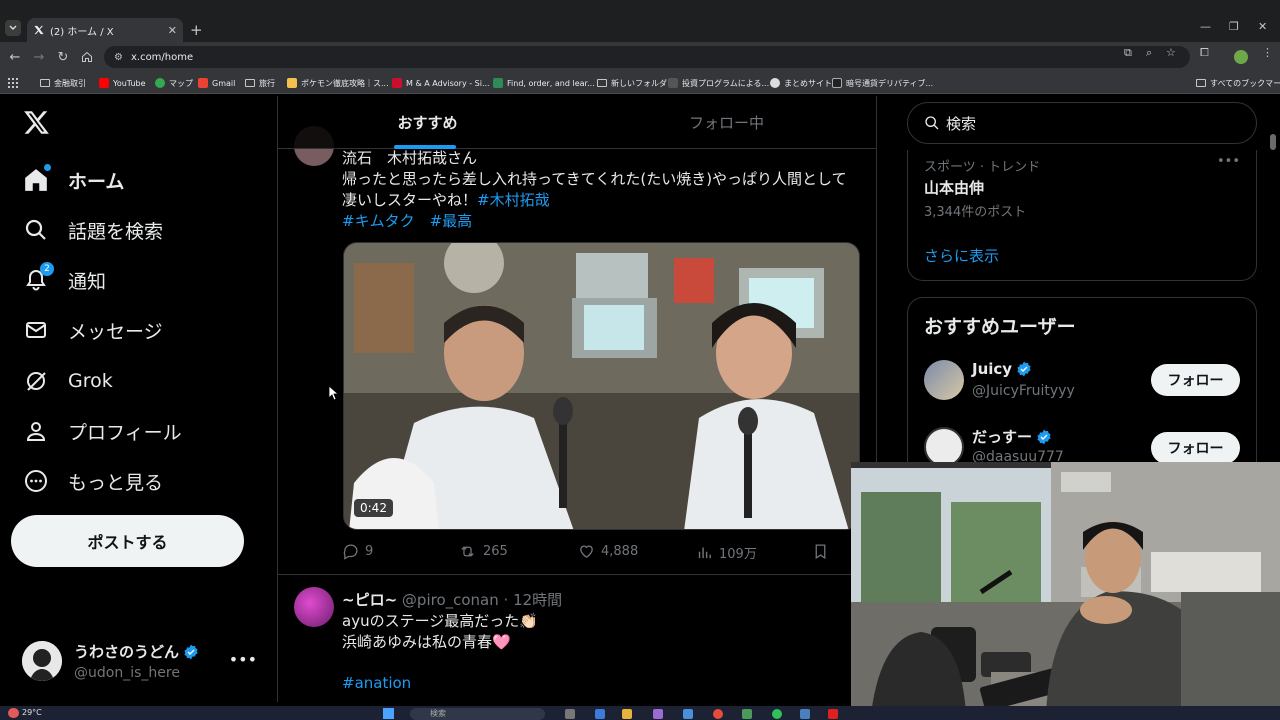 This screenshot has width=1280, height=720. What do you see at coordinates (224, 83) in the screenshot?
I see `bookmark-label: Gmail` at bounding box center [224, 83].